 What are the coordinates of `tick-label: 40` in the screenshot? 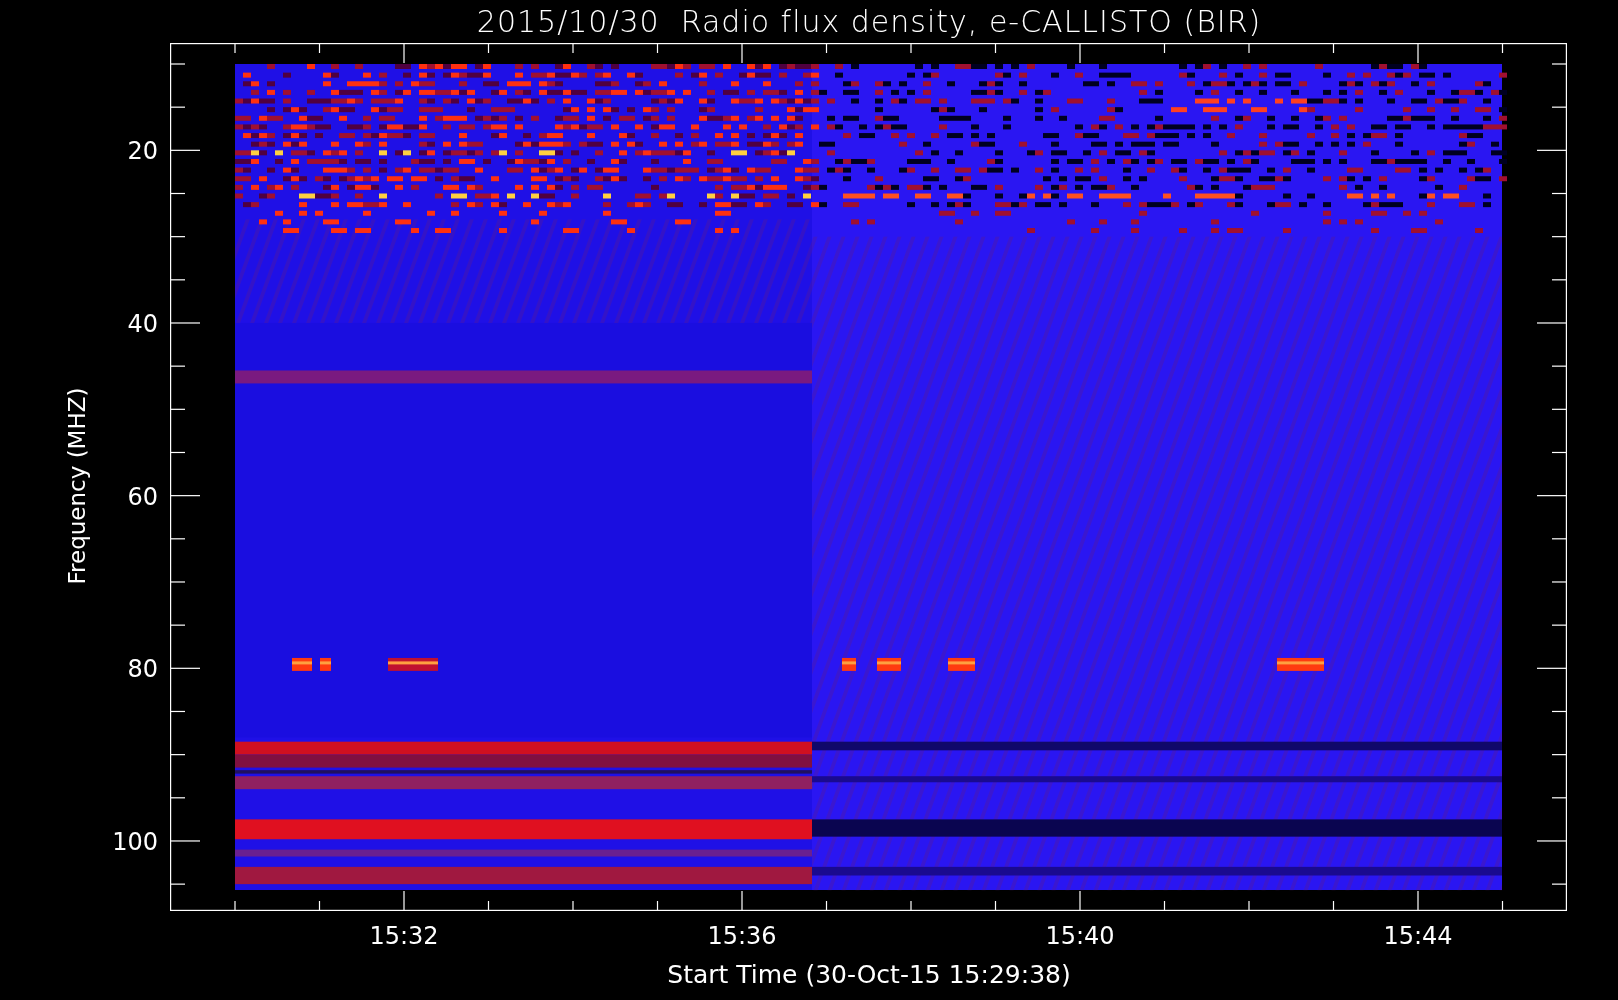 It's located at (142, 324).